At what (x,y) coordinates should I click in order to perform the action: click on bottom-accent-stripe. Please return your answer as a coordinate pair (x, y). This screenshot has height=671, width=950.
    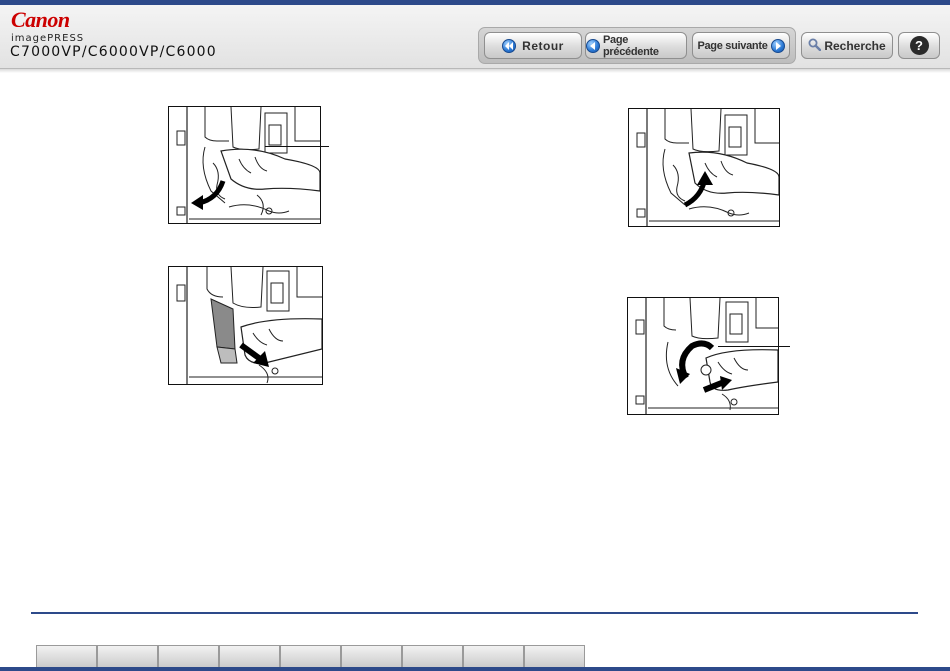
    Looking at the image, I should click on (475, 669).